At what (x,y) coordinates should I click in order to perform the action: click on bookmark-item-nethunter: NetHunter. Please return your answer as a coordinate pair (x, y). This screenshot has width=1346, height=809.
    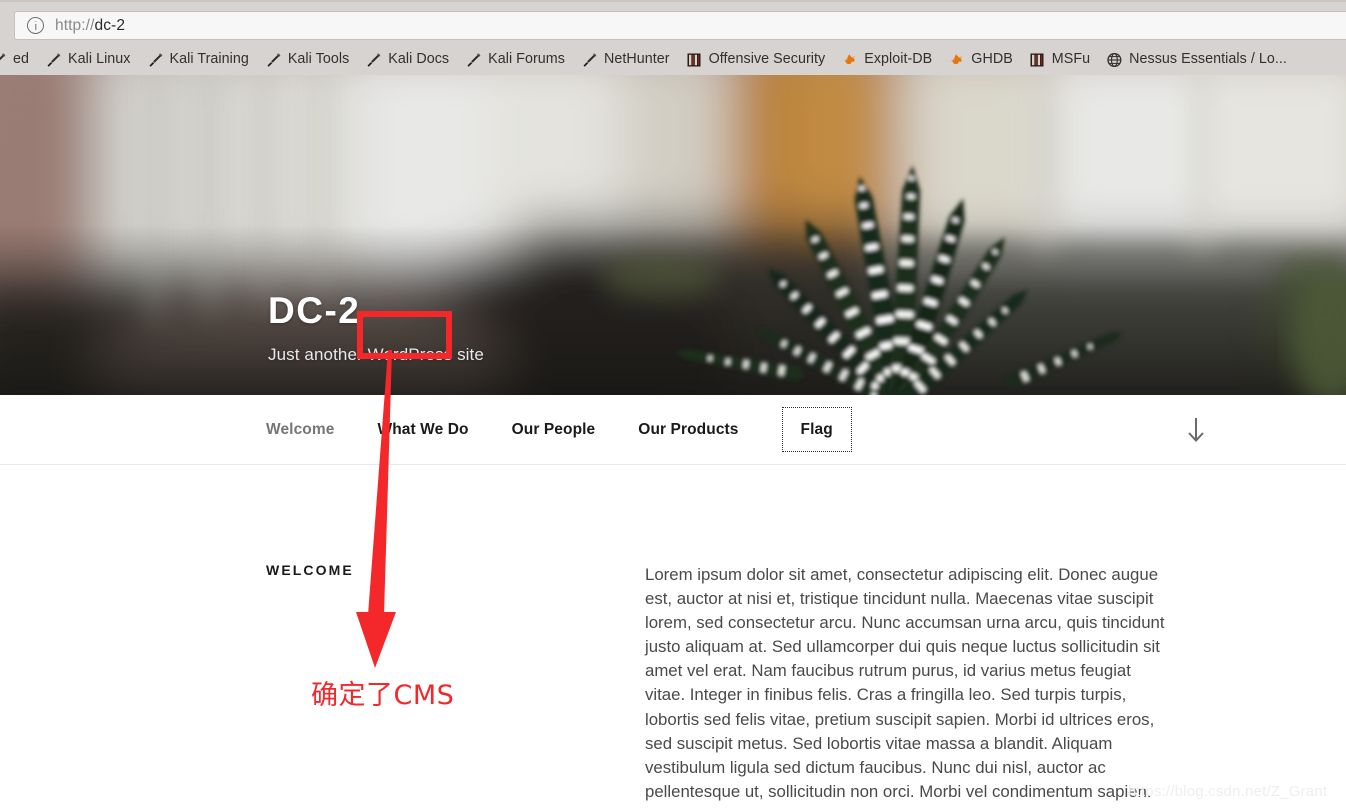
    Looking at the image, I should click on (625, 60).